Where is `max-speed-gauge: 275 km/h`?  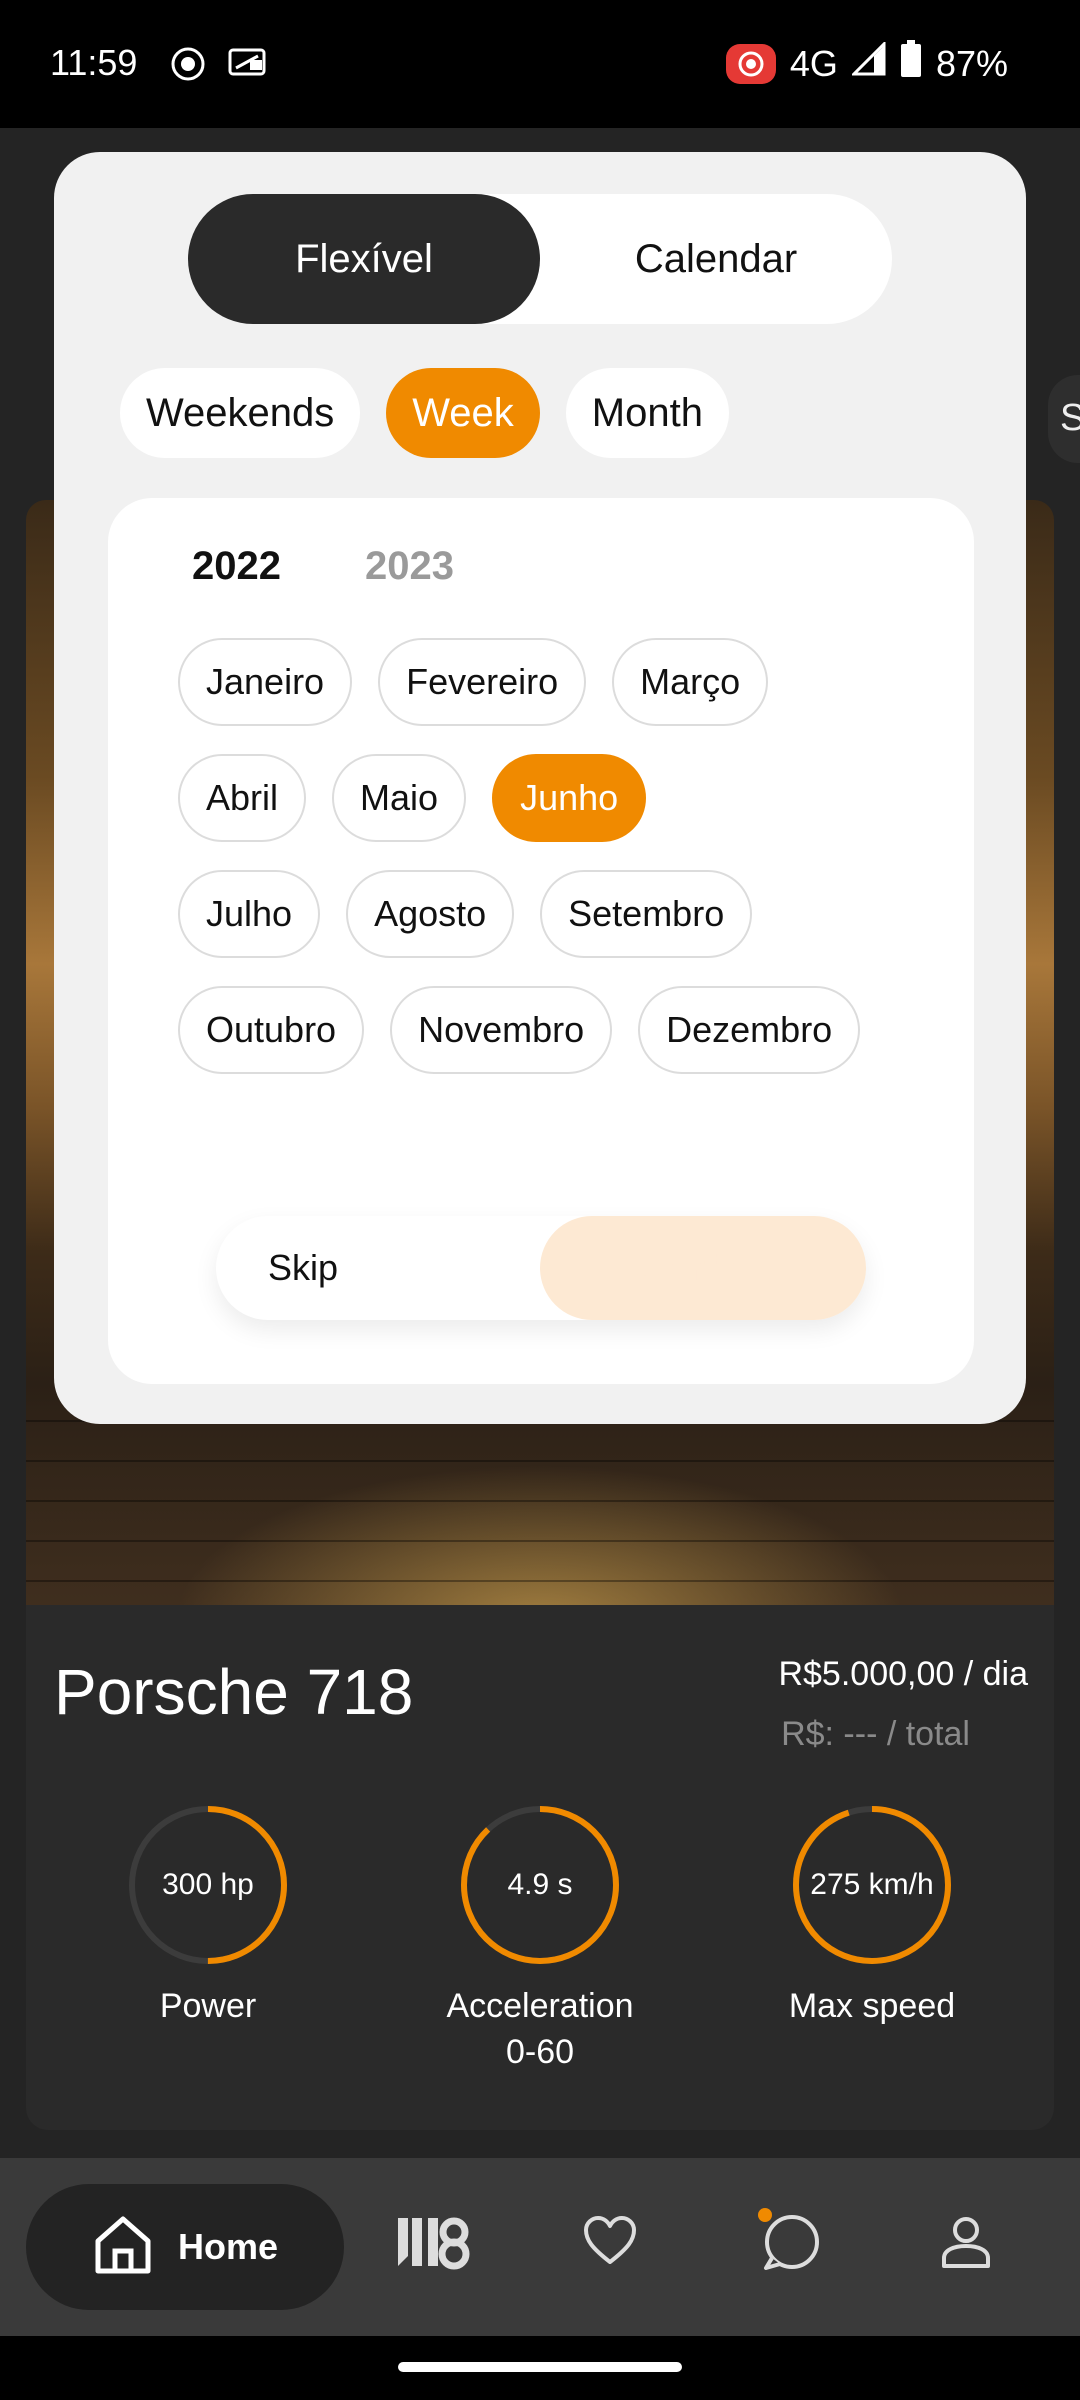 max-speed-gauge: 275 km/h is located at coordinates (872, 1885).